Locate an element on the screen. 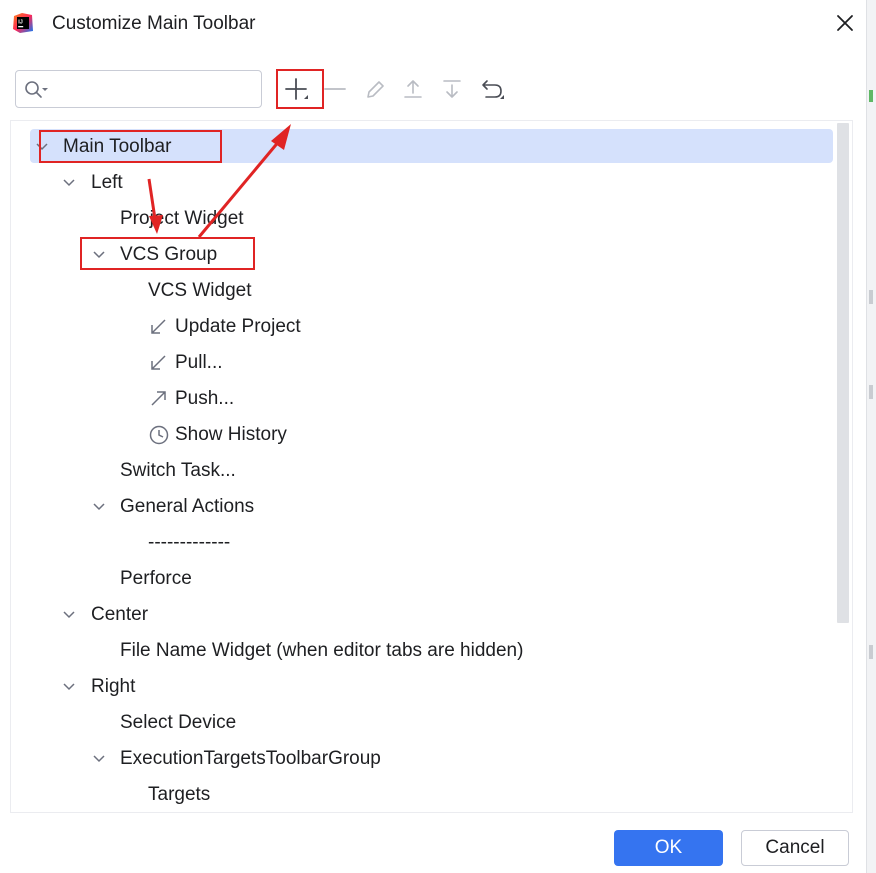 The width and height of the screenshot is (876, 873). tree-item-center: Center is located at coordinates (119, 615).